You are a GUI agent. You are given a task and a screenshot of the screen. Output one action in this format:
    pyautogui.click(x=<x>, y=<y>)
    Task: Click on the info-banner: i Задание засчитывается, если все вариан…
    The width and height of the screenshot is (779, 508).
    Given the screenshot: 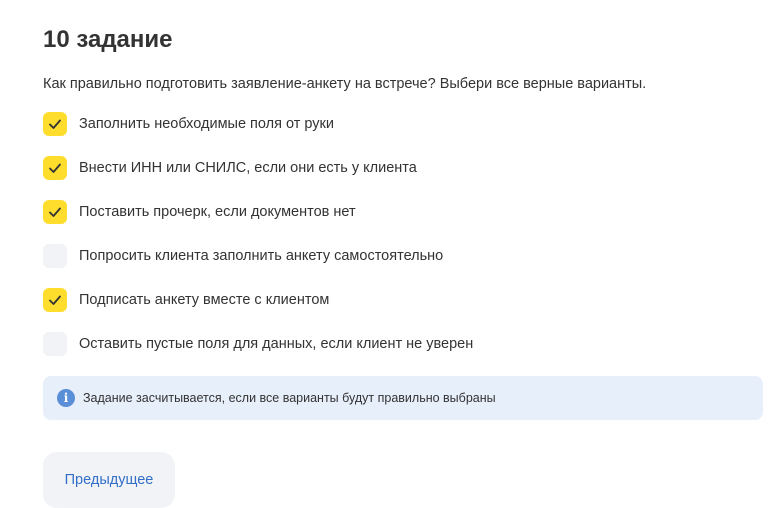 What is the action you would take?
    pyautogui.click(x=403, y=398)
    